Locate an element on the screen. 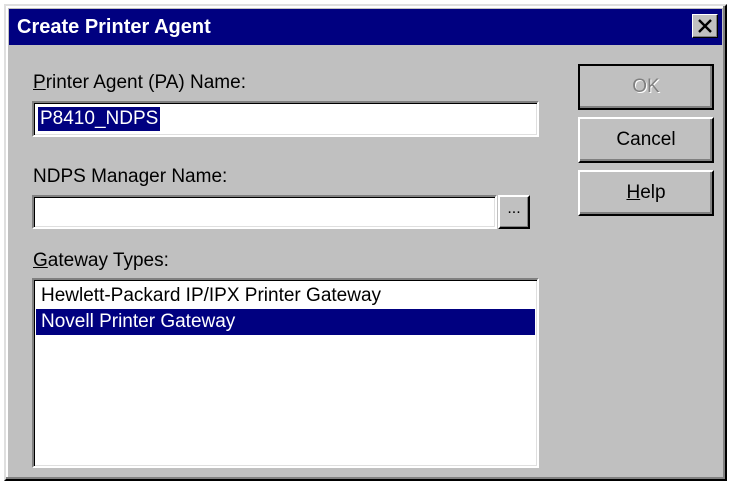 Image resolution: width=731 pixels, height=485 pixels. close-icon is located at coordinates (705, 26).